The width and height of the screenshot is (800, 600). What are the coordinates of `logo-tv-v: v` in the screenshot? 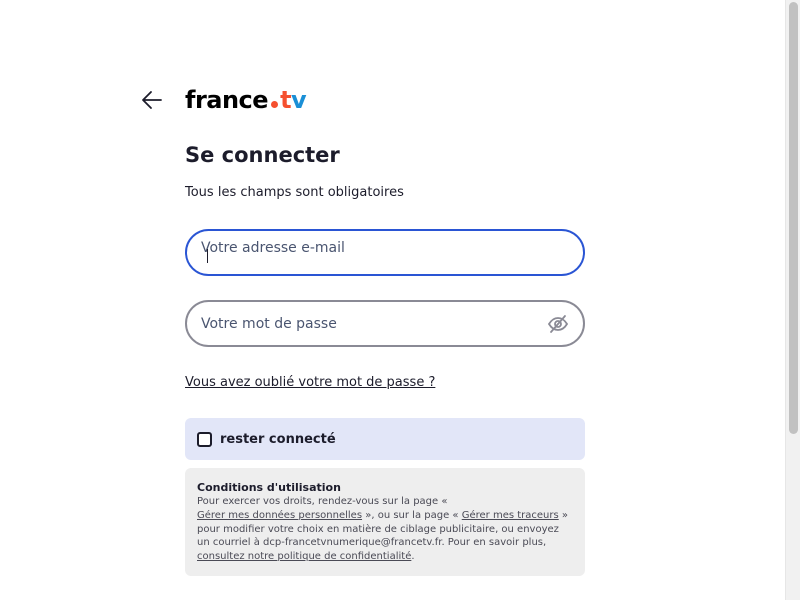 It's located at (299, 100).